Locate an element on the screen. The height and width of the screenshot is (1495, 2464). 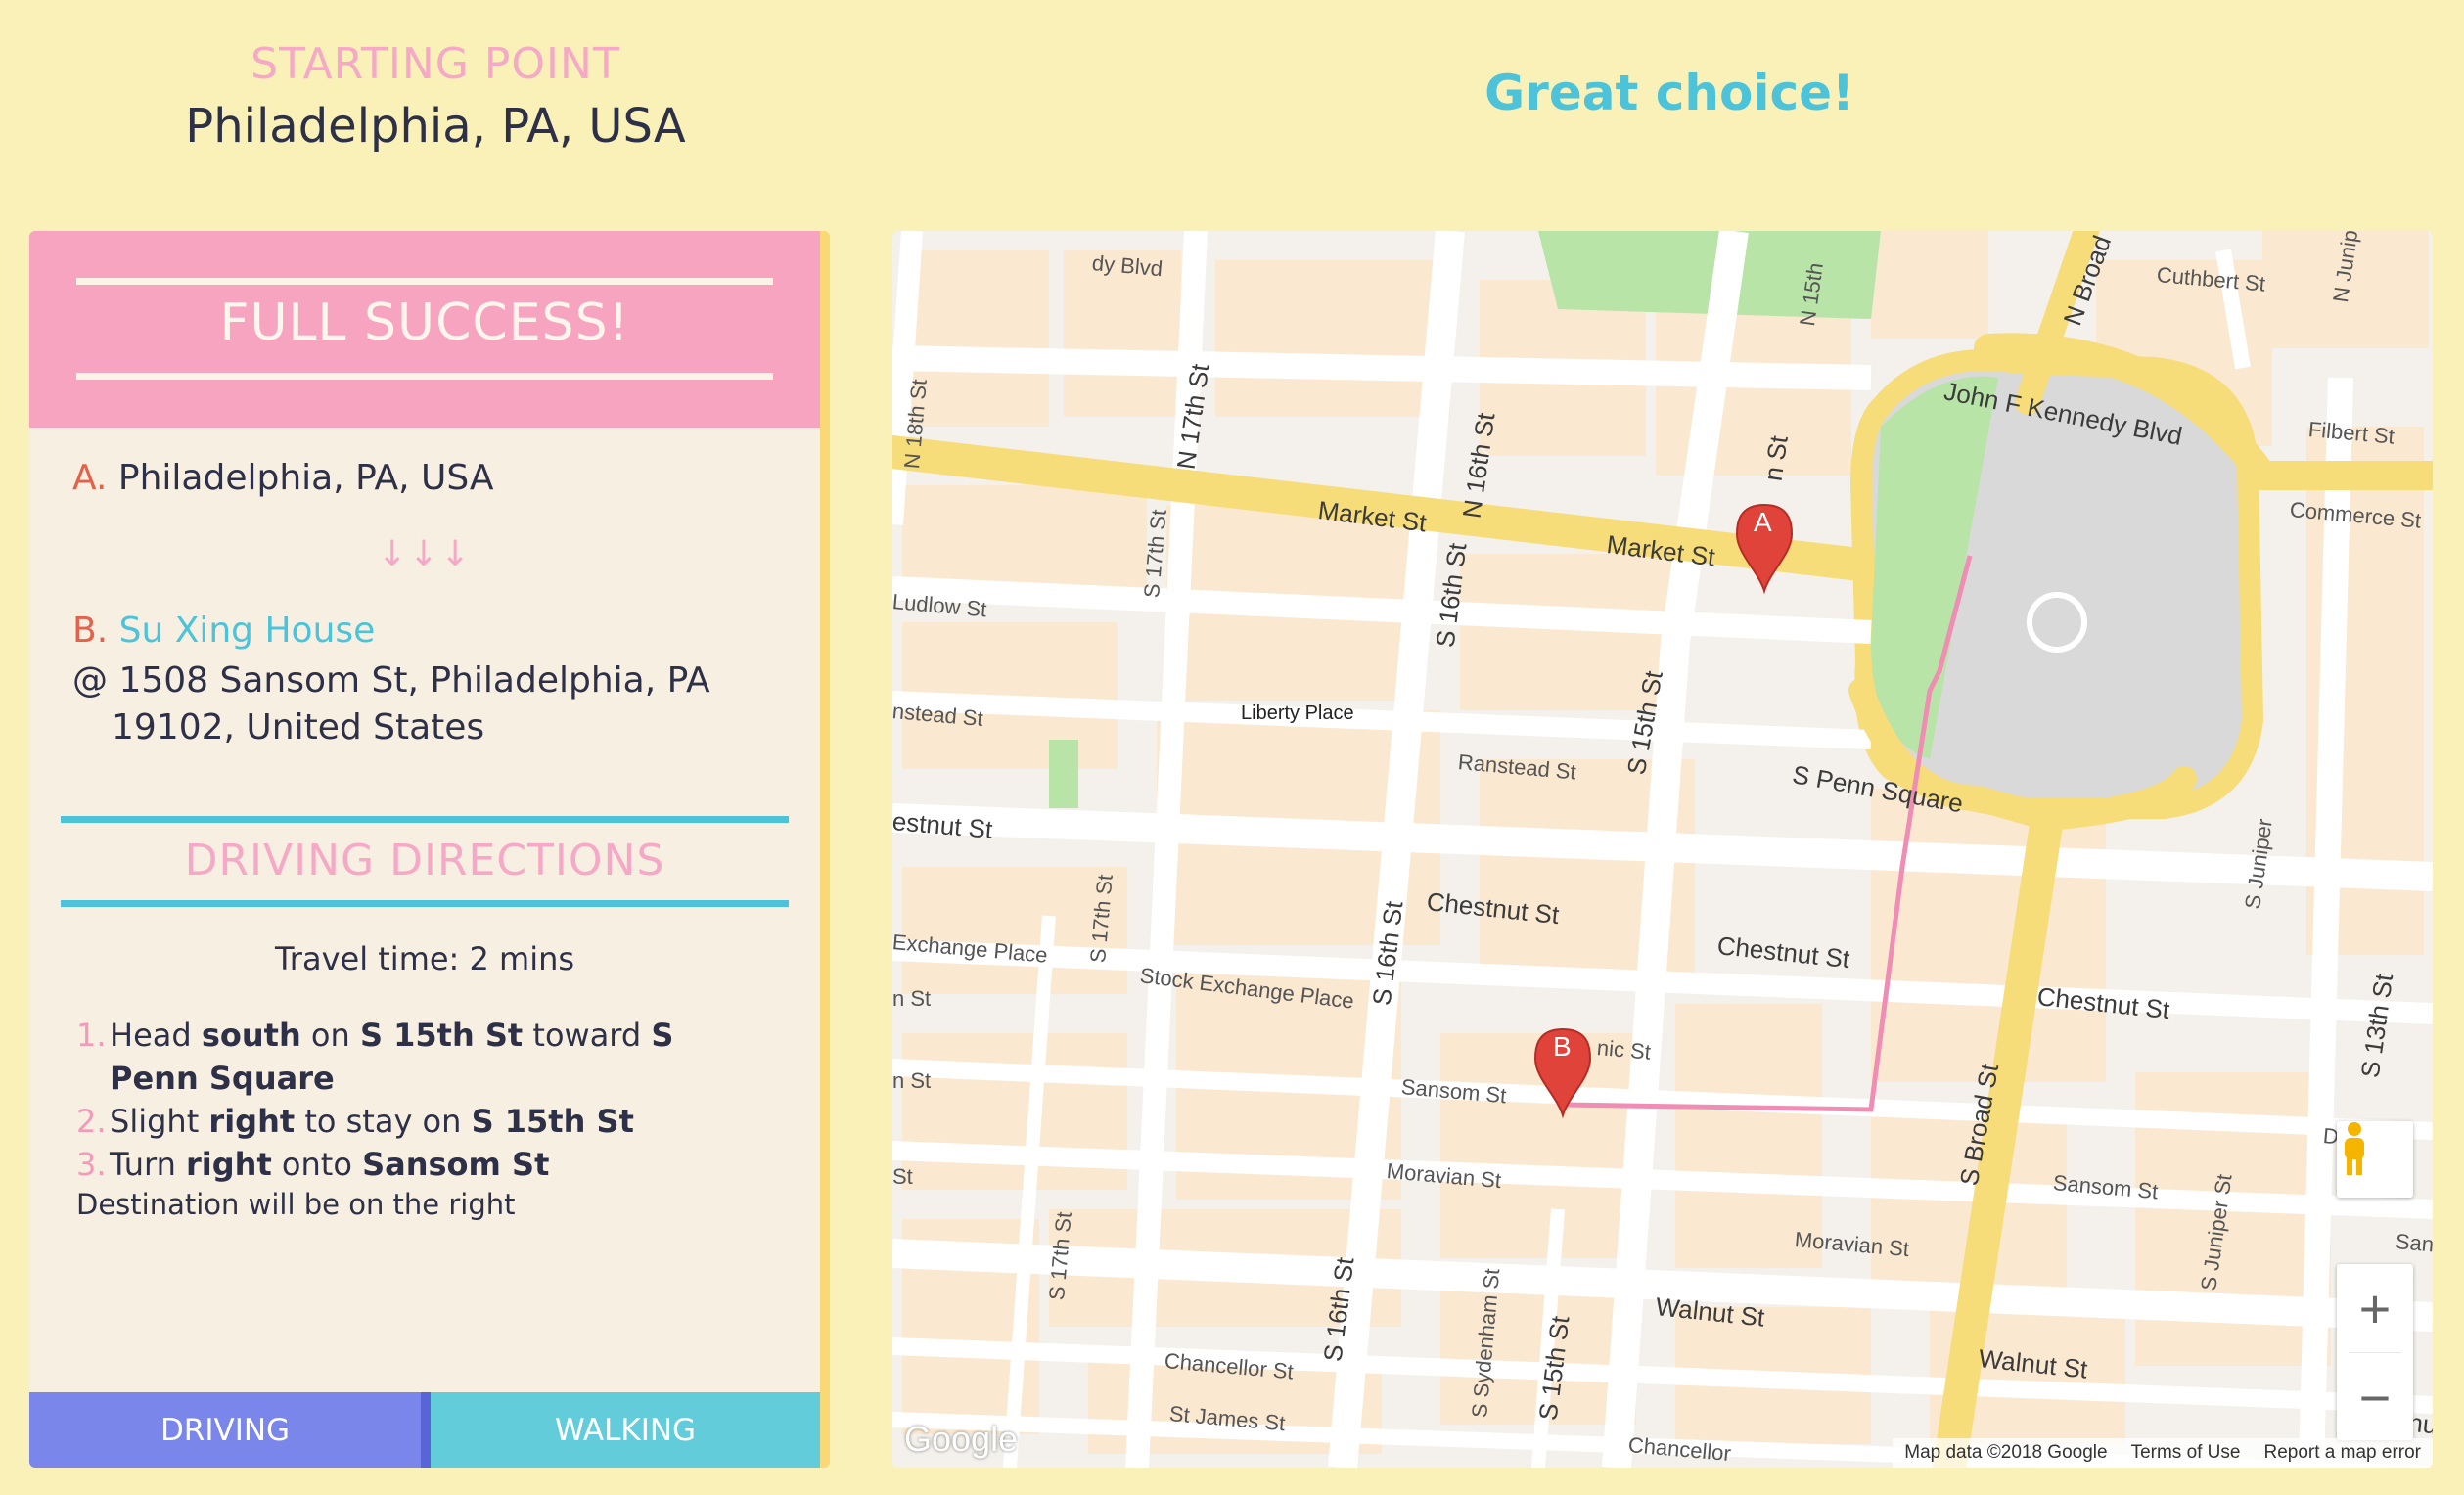
map-label: Sans is located at coordinates (2413, 1243).